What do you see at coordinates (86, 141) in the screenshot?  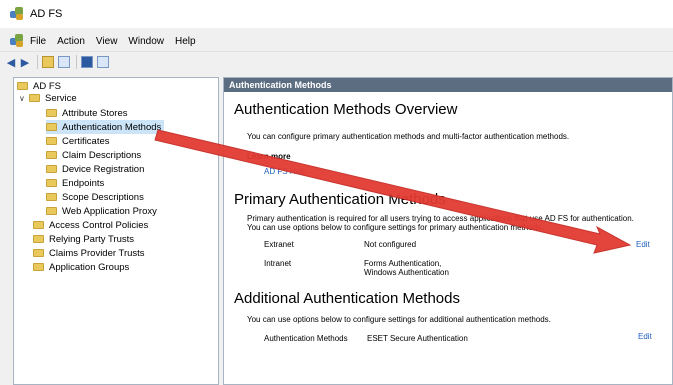 I see `tree-item-label: Certificates` at bounding box center [86, 141].